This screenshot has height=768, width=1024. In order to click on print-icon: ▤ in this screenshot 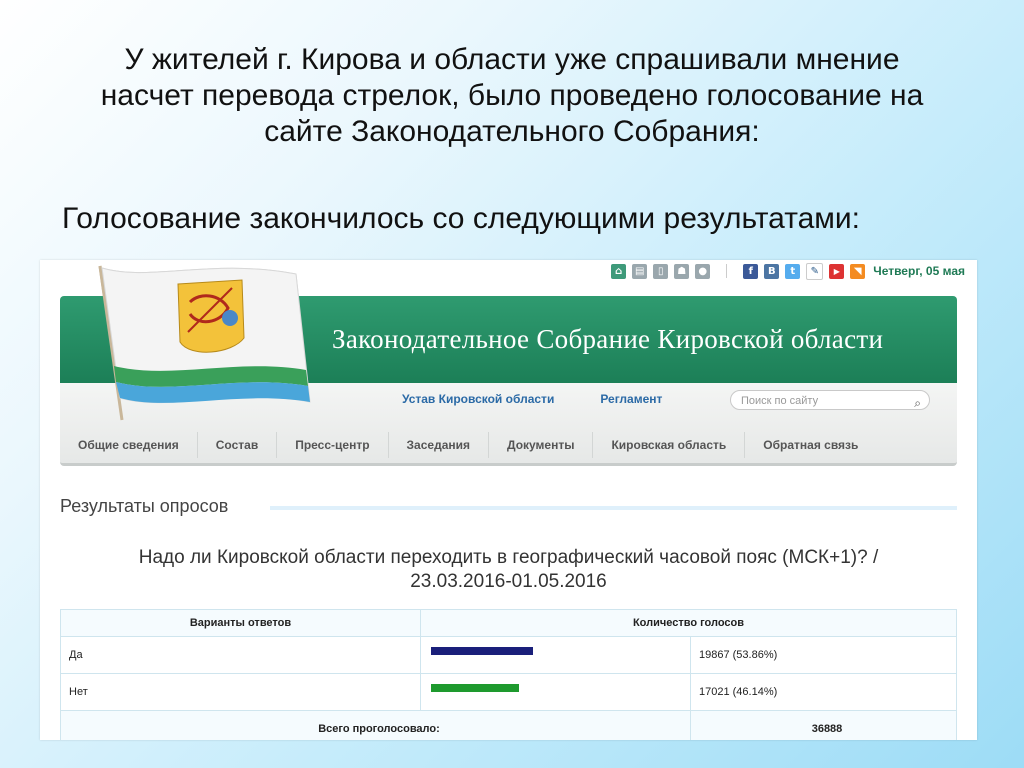, I will do `click(640, 271)`.